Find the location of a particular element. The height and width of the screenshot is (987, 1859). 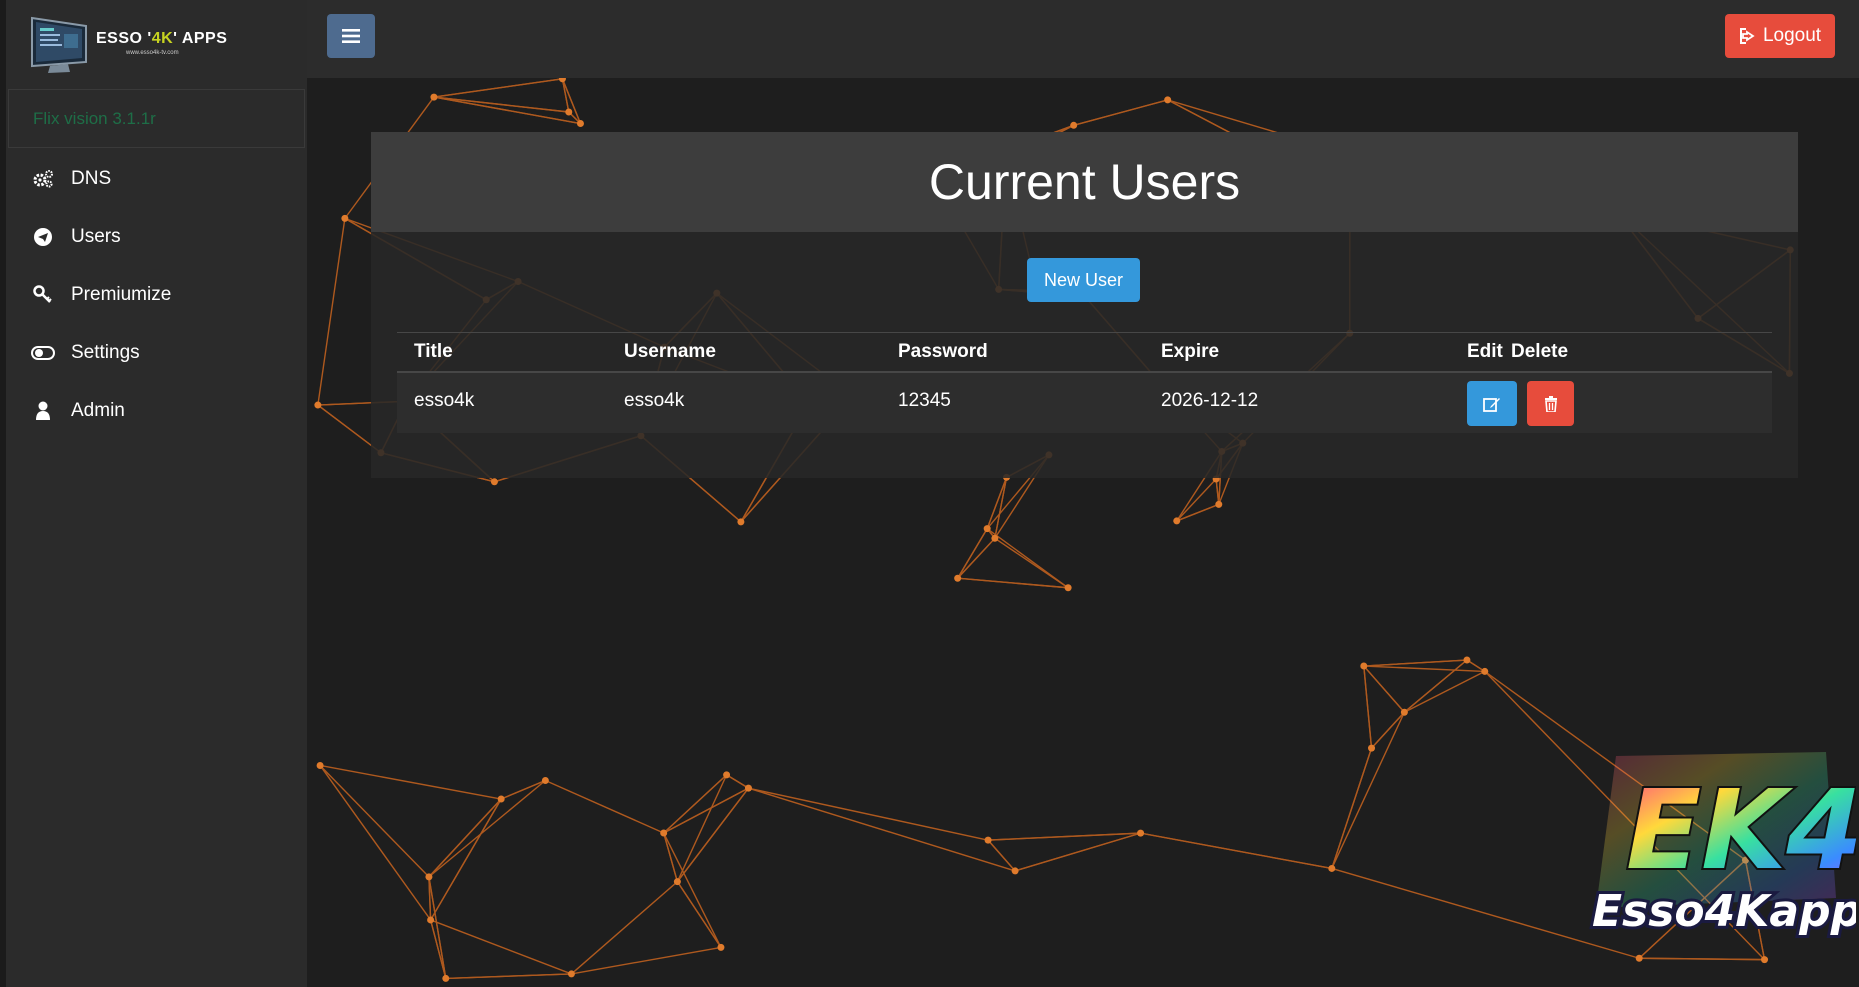

sign-out-icon is located at coordinates (1747, 36).